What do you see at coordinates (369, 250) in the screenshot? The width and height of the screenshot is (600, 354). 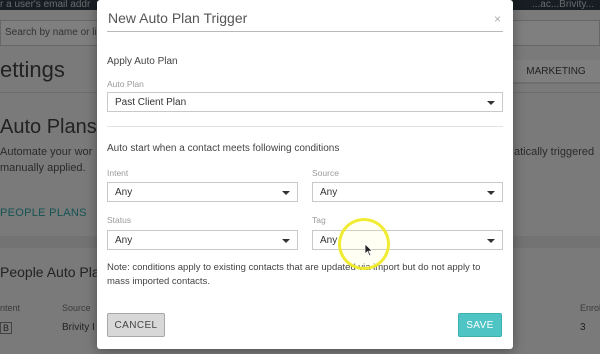 I see `mouse-pointer-icon` at bounding box center [369, 250].